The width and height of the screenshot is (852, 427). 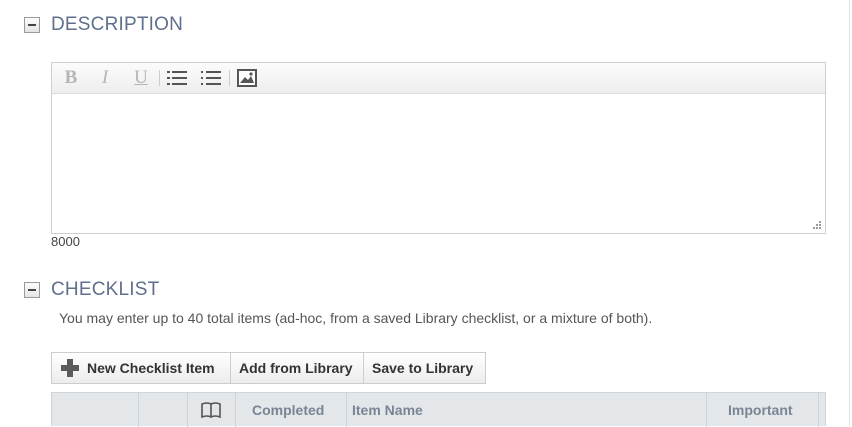 I want to click on column-header-library, so click(x=211, y=410).